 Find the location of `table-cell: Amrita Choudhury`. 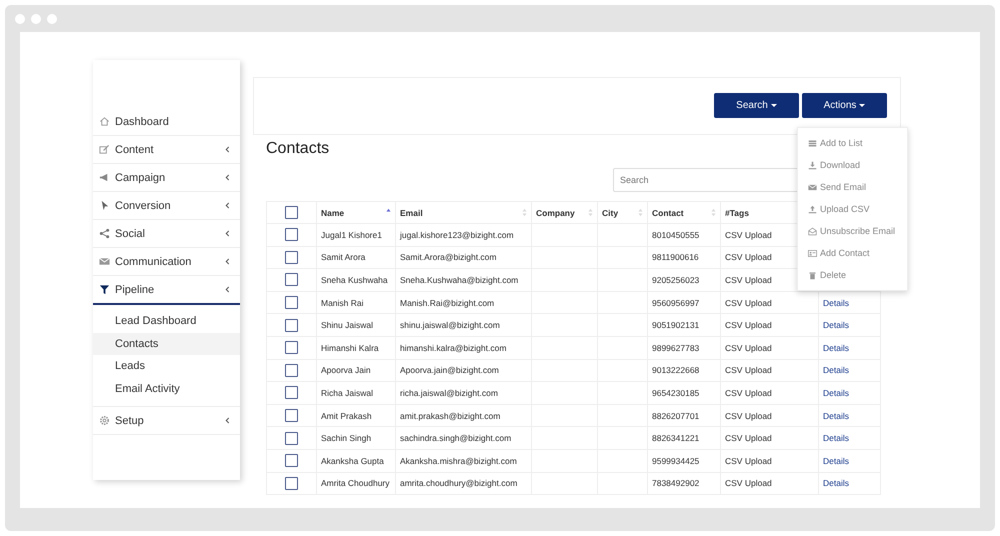

table-cell: Amrita Choudhury is located at coordinates (356, 483).